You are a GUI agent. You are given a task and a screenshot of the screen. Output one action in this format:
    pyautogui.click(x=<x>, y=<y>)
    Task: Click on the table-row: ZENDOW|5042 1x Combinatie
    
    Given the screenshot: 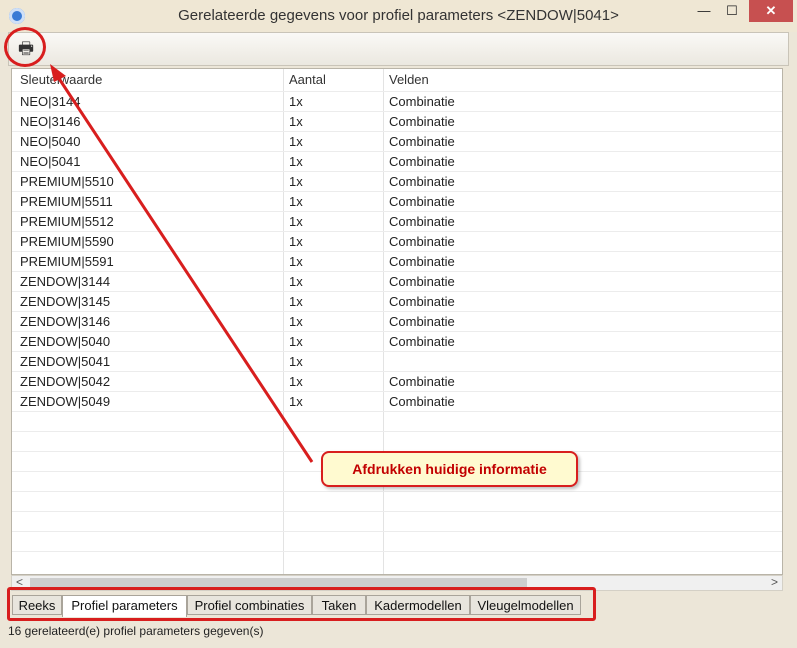 What is the action you would take?
    pyautogui.click(x=397, y=381)
    